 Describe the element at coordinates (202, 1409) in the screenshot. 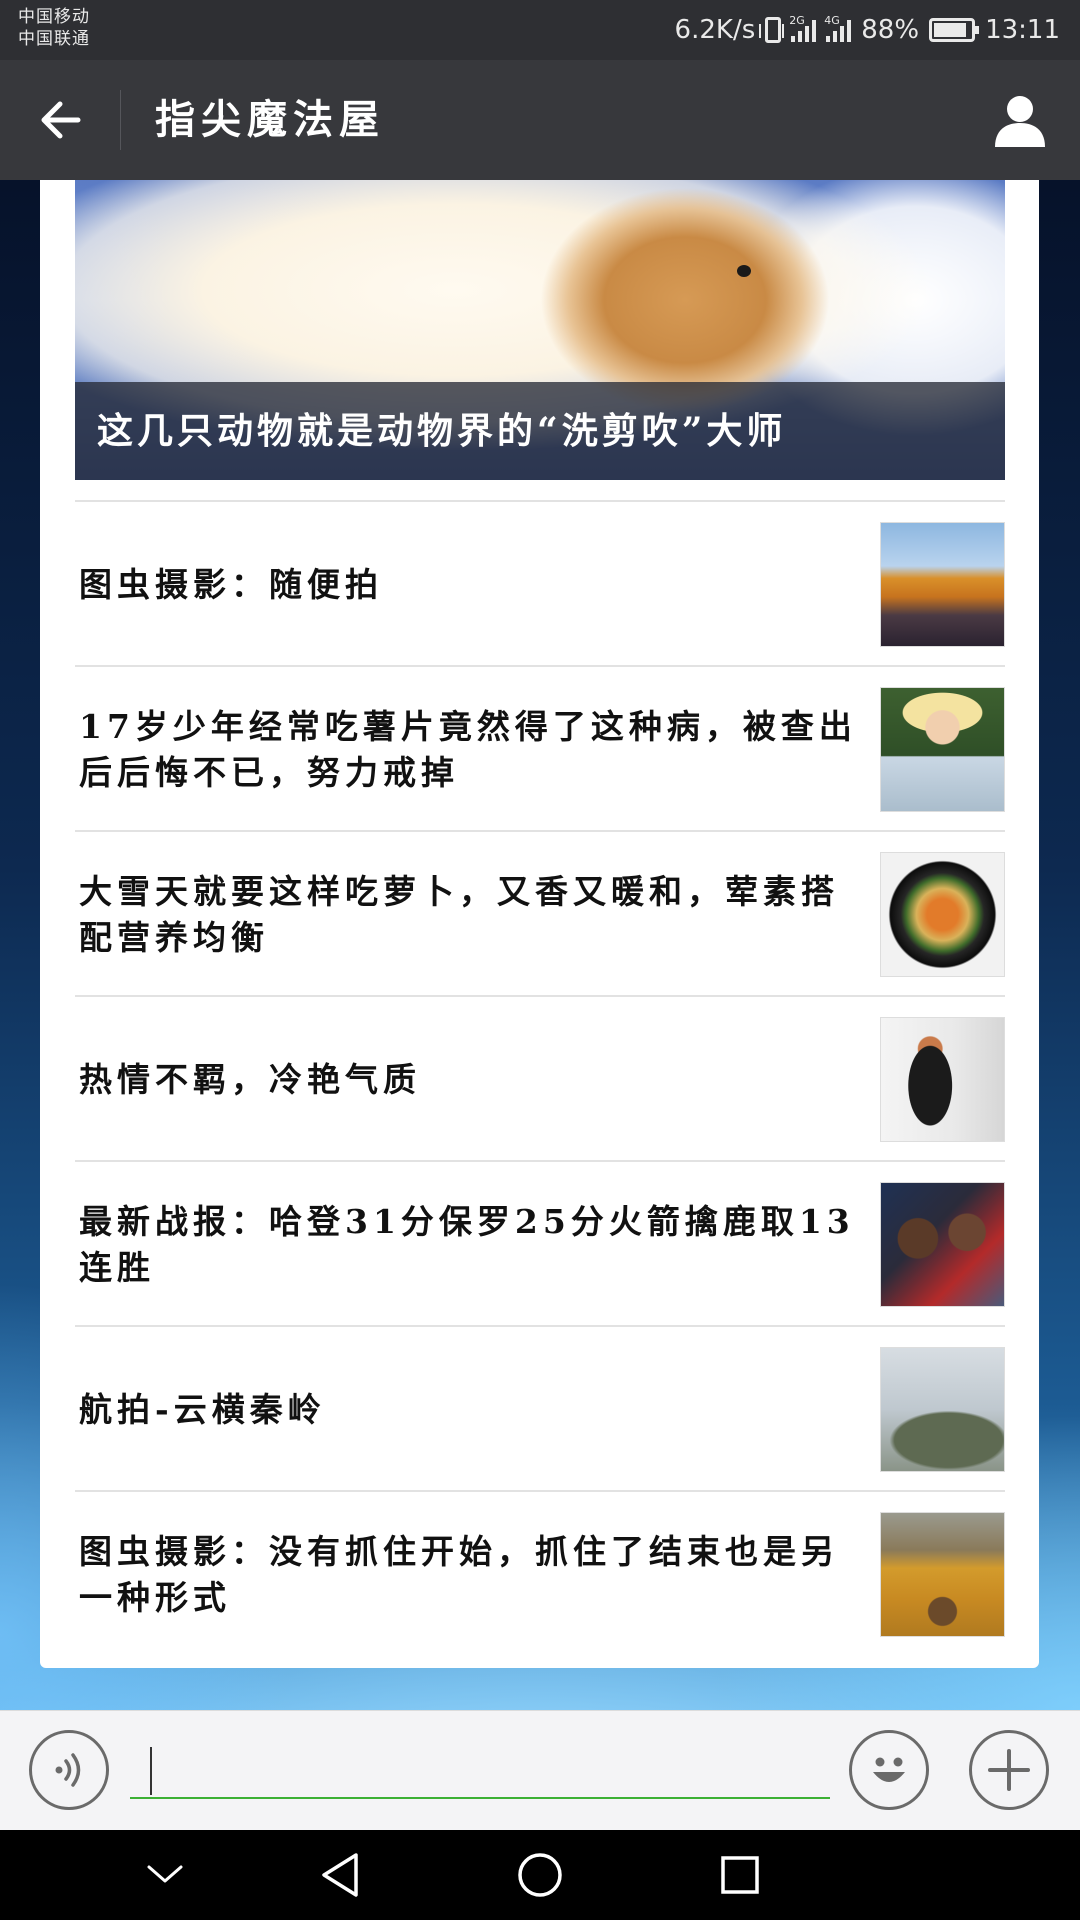

I see `news-title: 航拍-云横秦岭` at that location.